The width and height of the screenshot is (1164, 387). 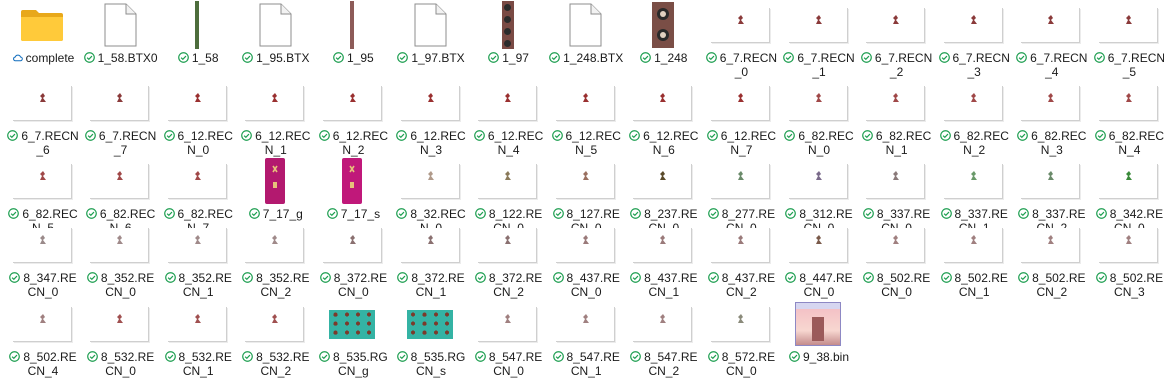 What do you see at coordinates (198, 364) in the screenshot?
I see `file-label: 8_532.RECN_1` at bounding box center [198, 364].